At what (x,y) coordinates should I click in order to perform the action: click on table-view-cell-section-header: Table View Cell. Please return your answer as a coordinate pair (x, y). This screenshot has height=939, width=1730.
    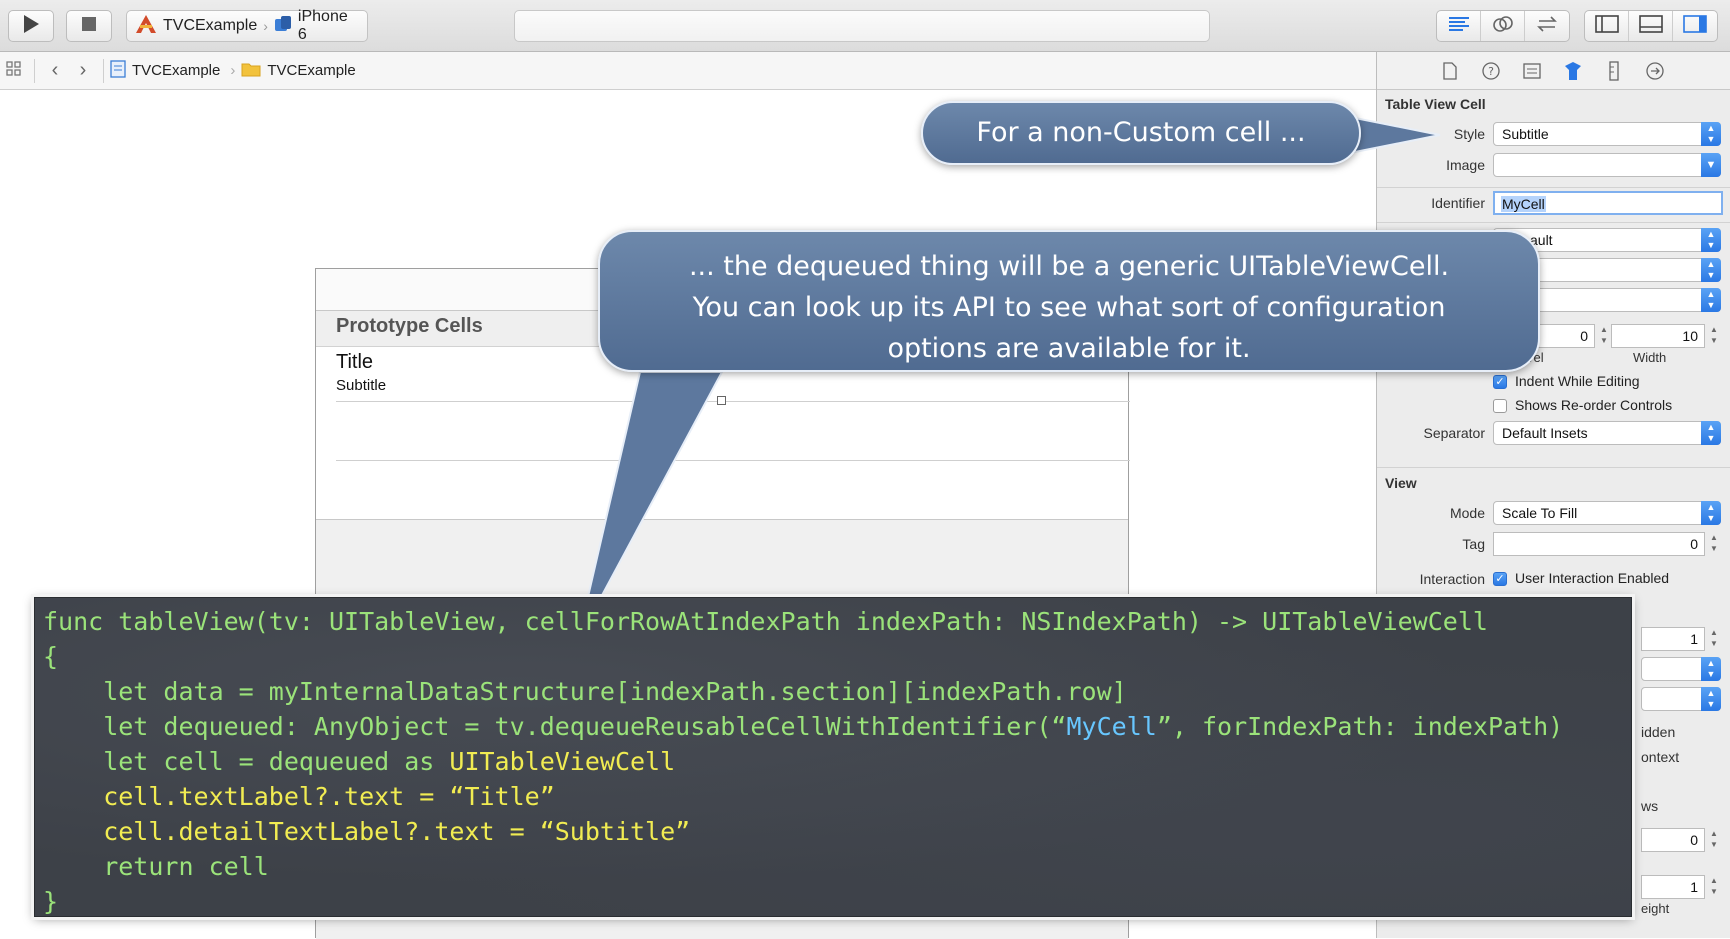
    Looking at the image, I should click on (1435, 104).